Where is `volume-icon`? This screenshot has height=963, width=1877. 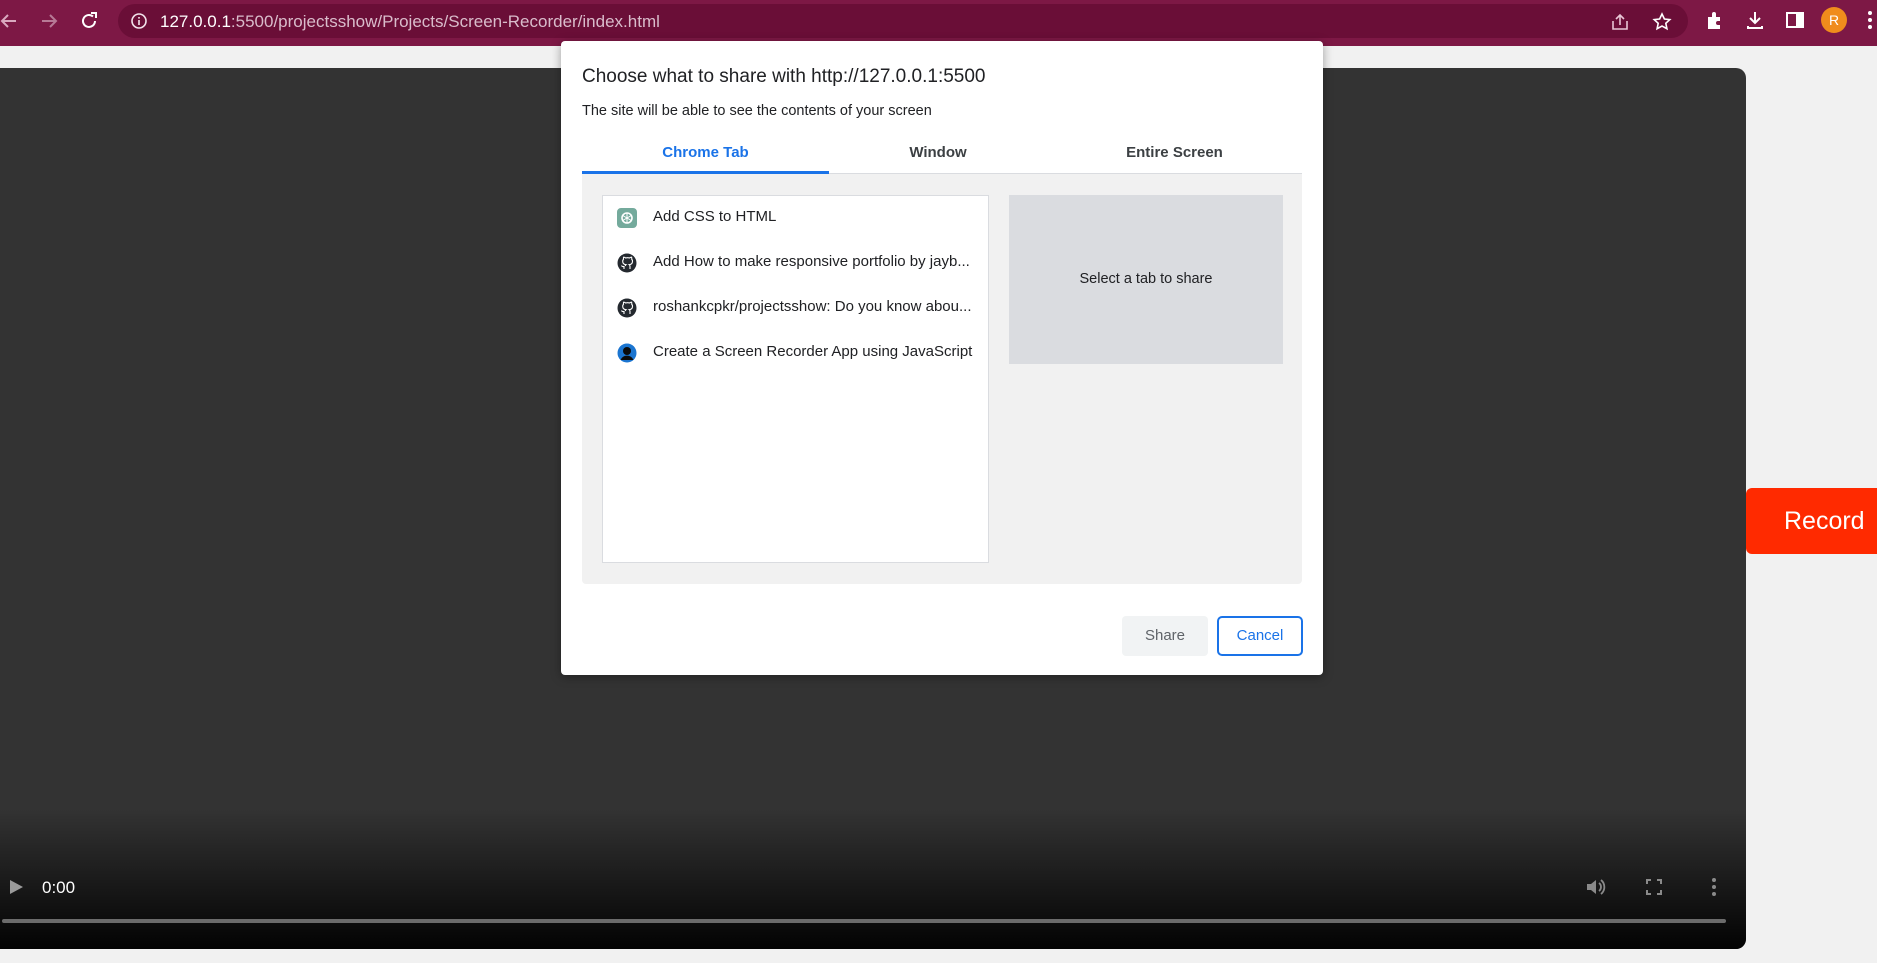
volume-icon is located at coordinates (1596, 889).